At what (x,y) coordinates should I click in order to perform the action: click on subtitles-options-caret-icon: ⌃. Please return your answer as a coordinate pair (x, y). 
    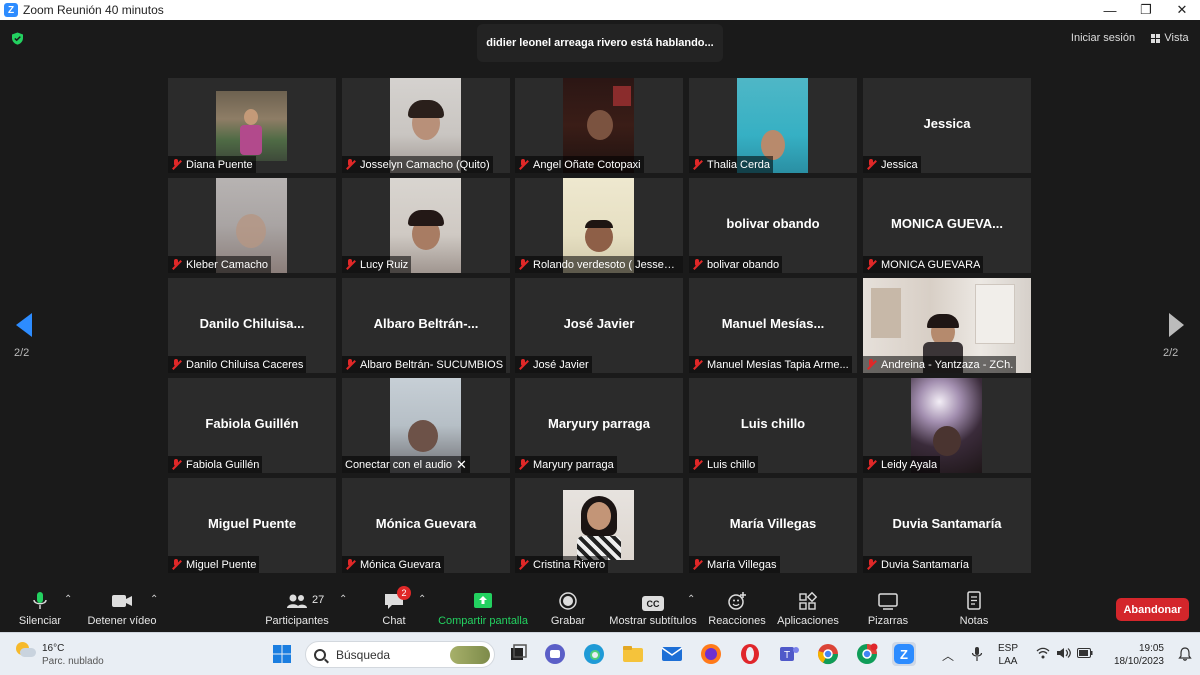
    Looking at the image, I should click on (691, 599).